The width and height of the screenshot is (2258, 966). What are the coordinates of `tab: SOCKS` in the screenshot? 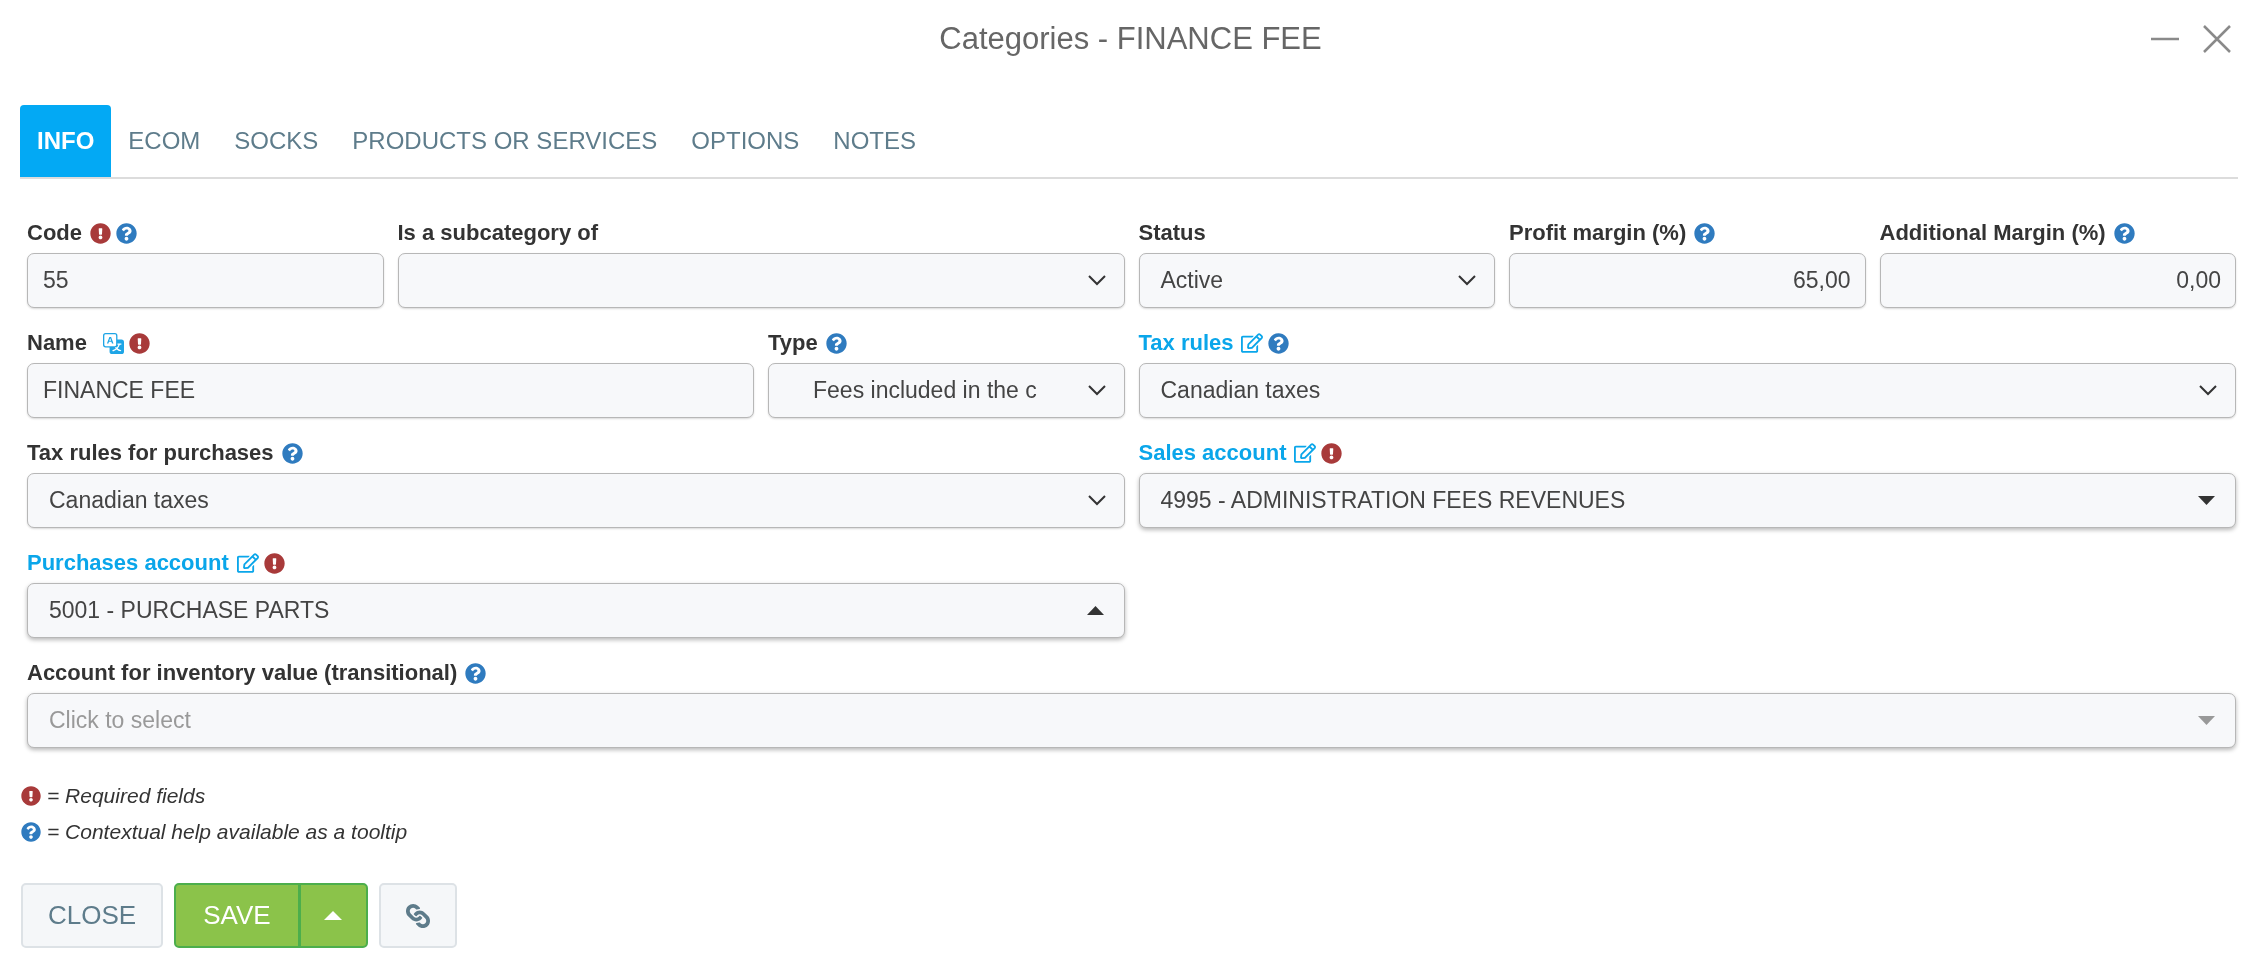 It's located at (276, 141).